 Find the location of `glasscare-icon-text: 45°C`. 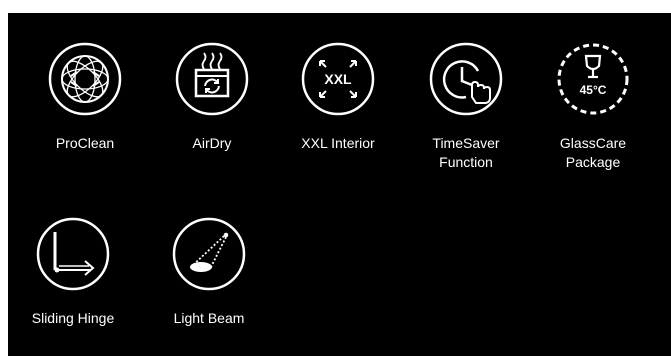

glasscare-icon-text: 45°C is located at coordinates (593, 90).